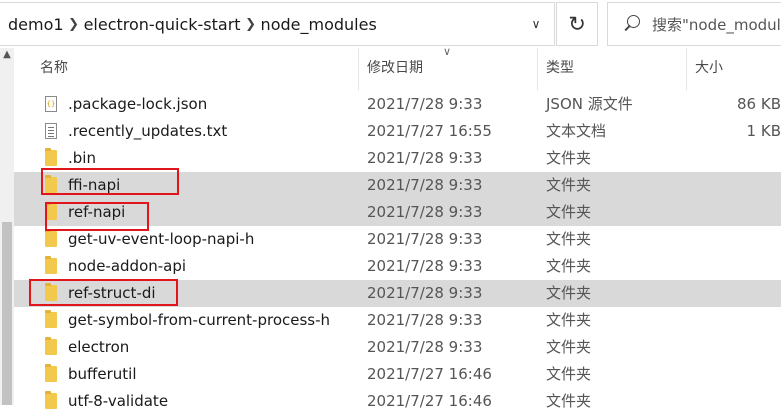  I want to click on file-row: ffi-napi 2021/7/28 9:33 文件夹, so click(397, 185).